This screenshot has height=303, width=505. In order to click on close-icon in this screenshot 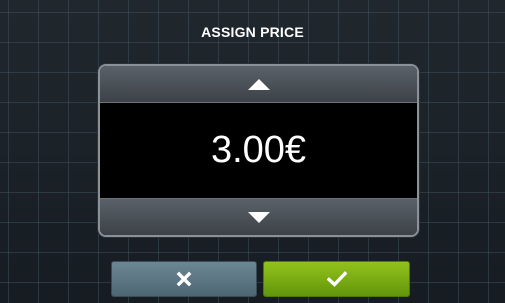, I will do `click(184, 279)`.